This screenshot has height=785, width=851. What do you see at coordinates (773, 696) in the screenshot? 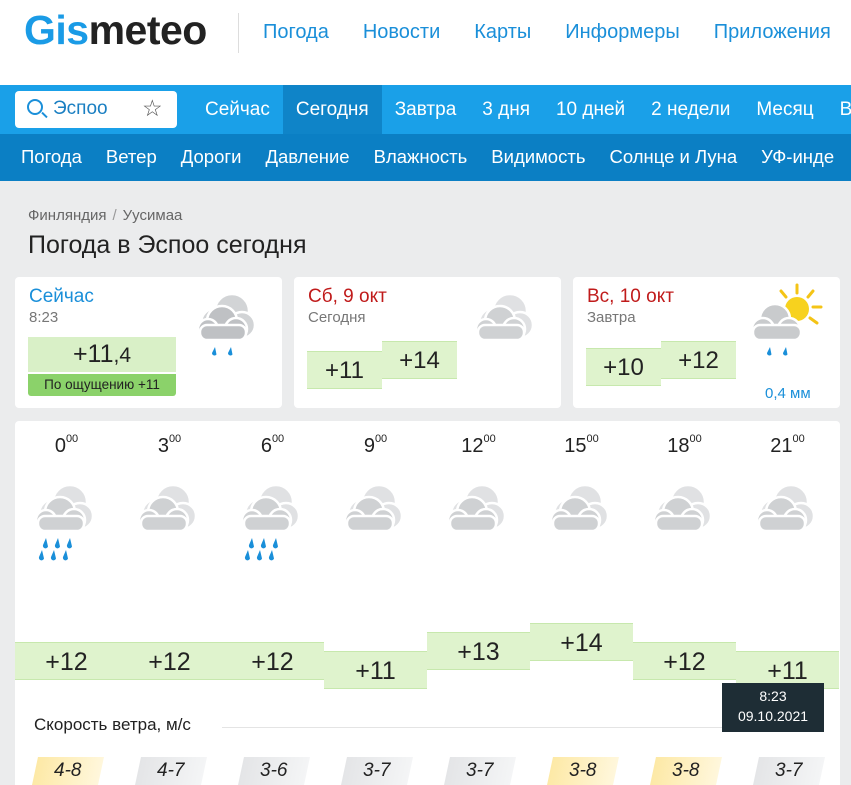
I see `tooltip-time: 8:23` at bounding box center [773, 696].